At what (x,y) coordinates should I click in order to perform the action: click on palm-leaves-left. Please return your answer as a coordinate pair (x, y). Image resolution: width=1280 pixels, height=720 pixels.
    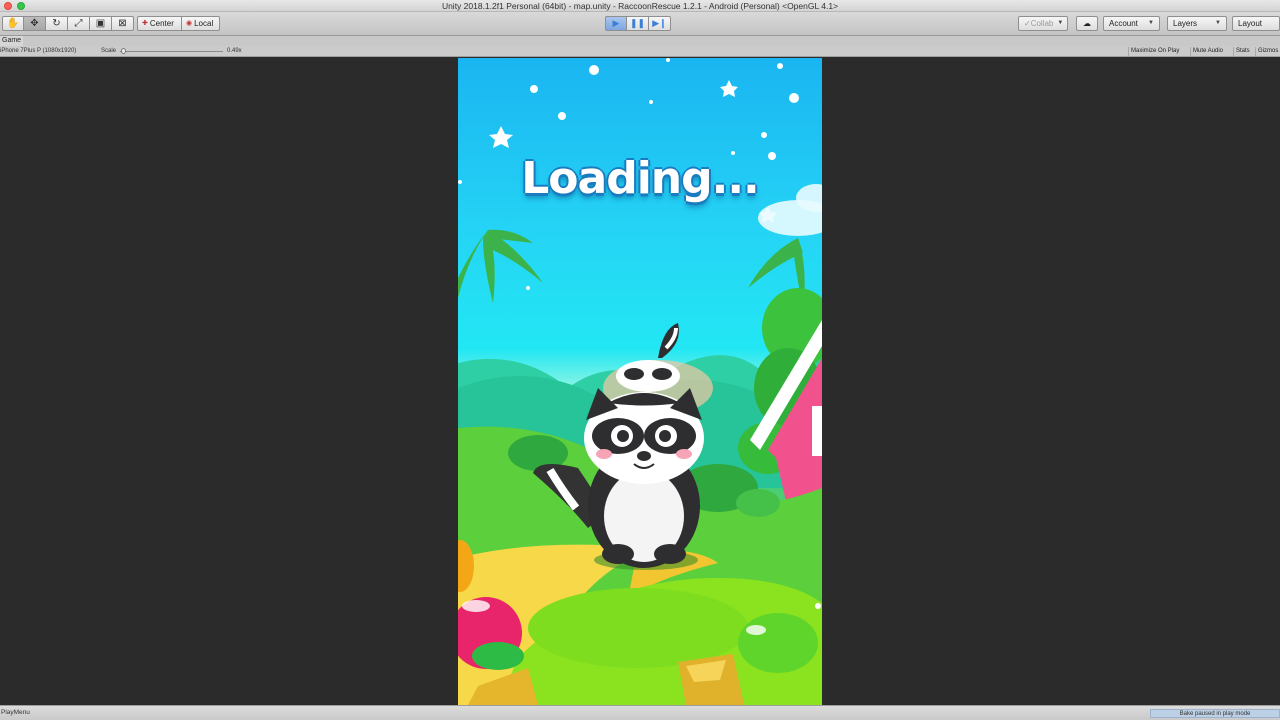
    Looking at the image, I should click on (500, 266).